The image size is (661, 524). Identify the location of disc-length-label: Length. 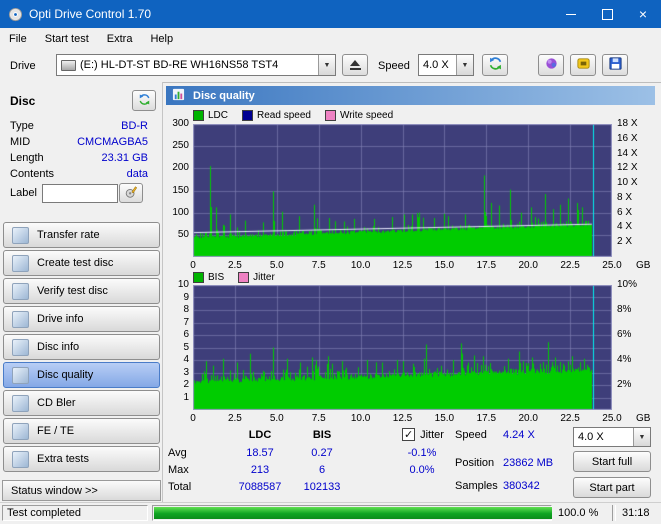
(27, 158).